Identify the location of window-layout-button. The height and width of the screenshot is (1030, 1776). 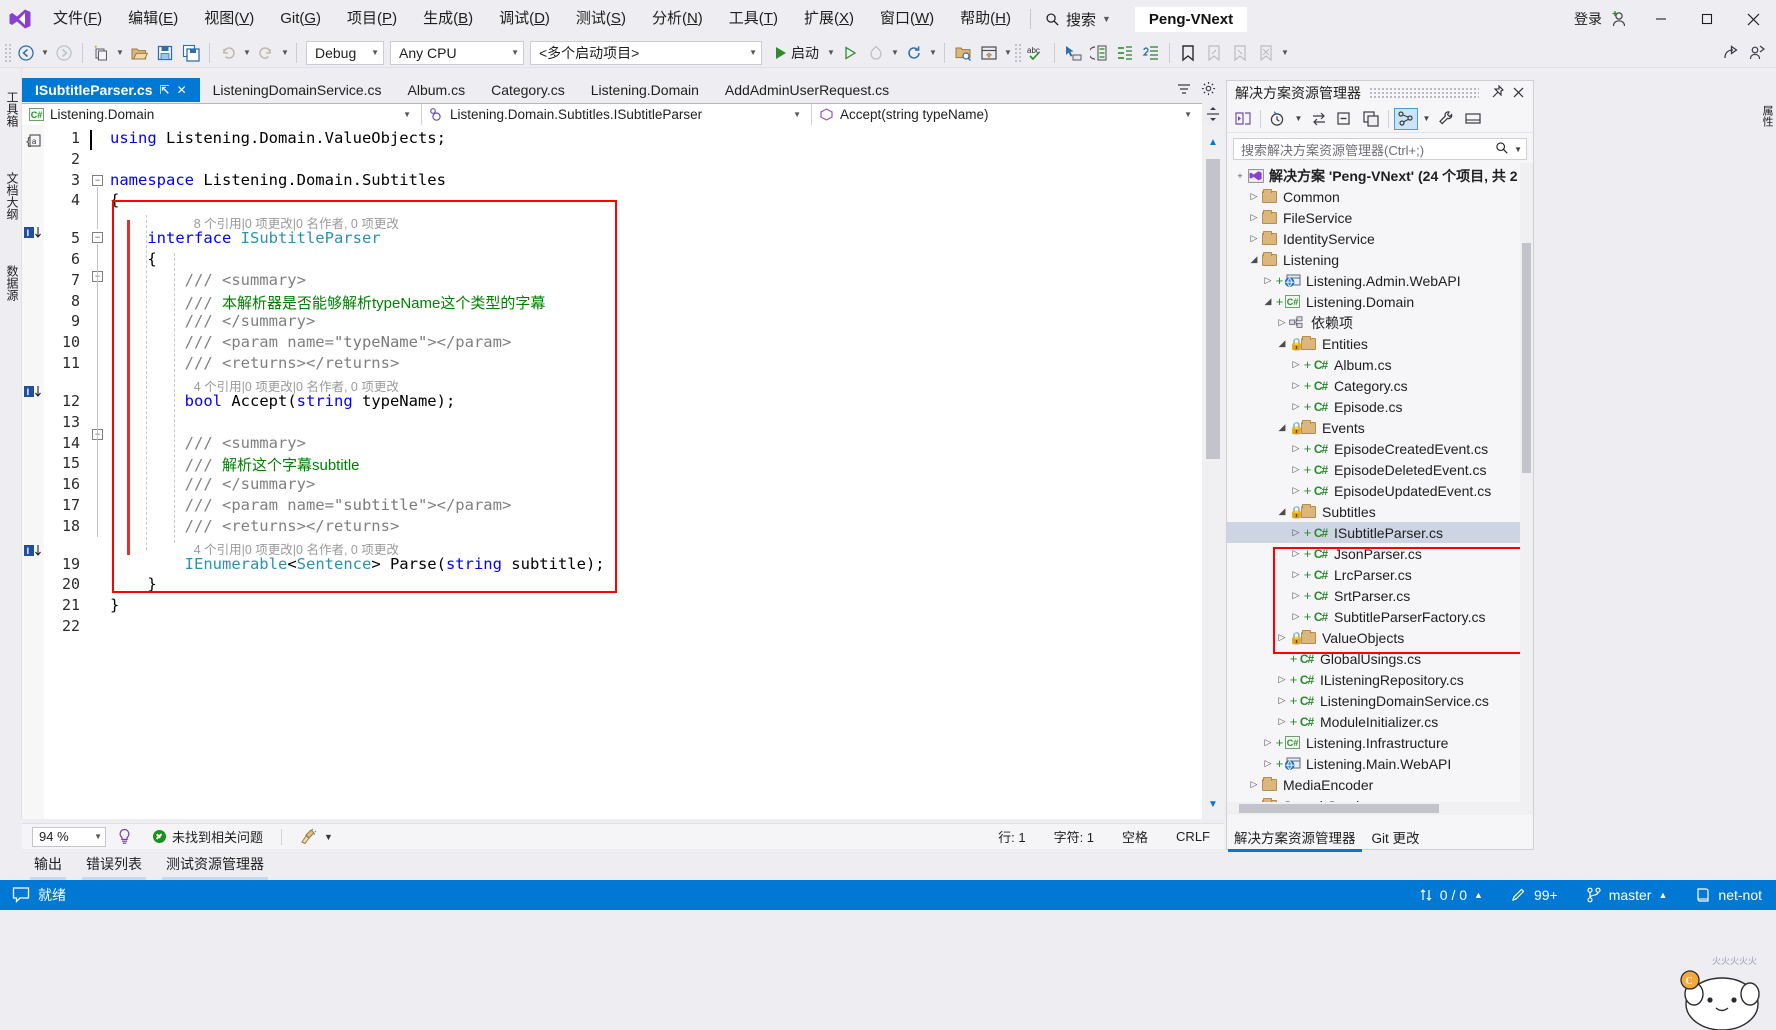
(989, 53).